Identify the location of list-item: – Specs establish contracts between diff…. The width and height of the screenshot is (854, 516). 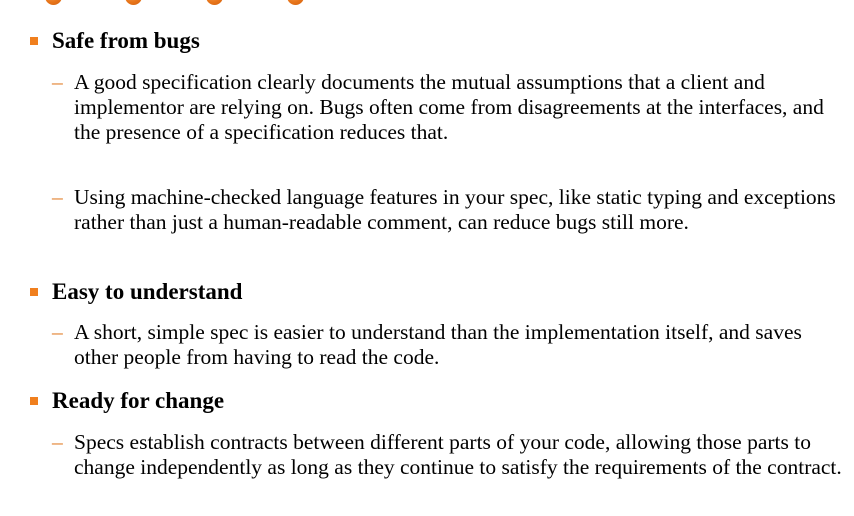
(447, 455).